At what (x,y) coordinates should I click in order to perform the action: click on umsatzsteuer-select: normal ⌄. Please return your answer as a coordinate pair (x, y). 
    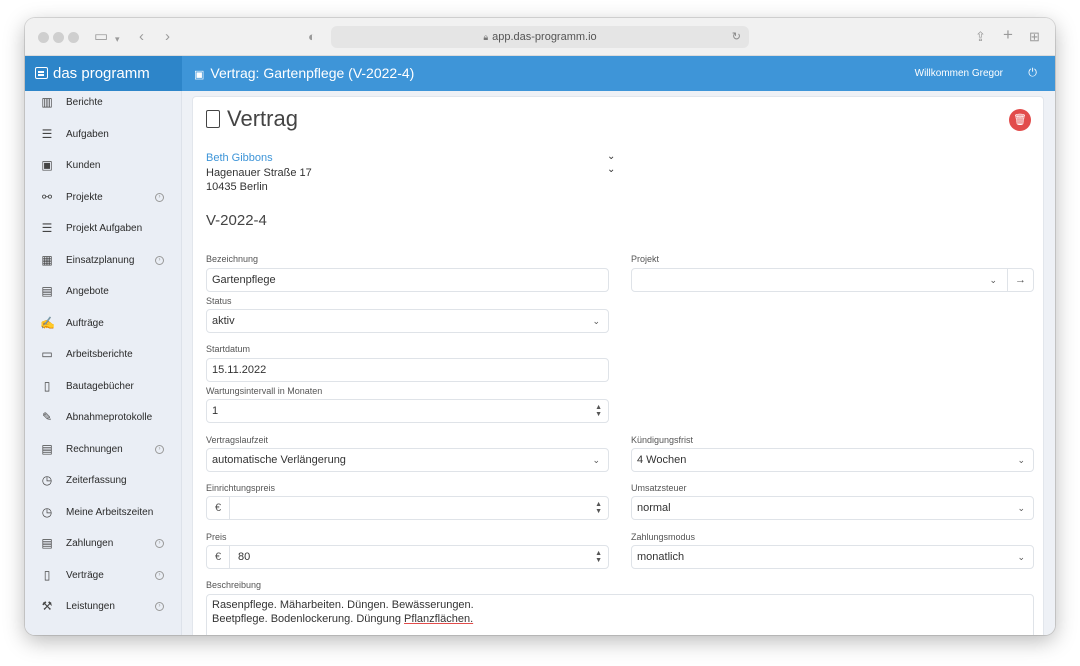
    Looking at the image, I should click on (832, 508).